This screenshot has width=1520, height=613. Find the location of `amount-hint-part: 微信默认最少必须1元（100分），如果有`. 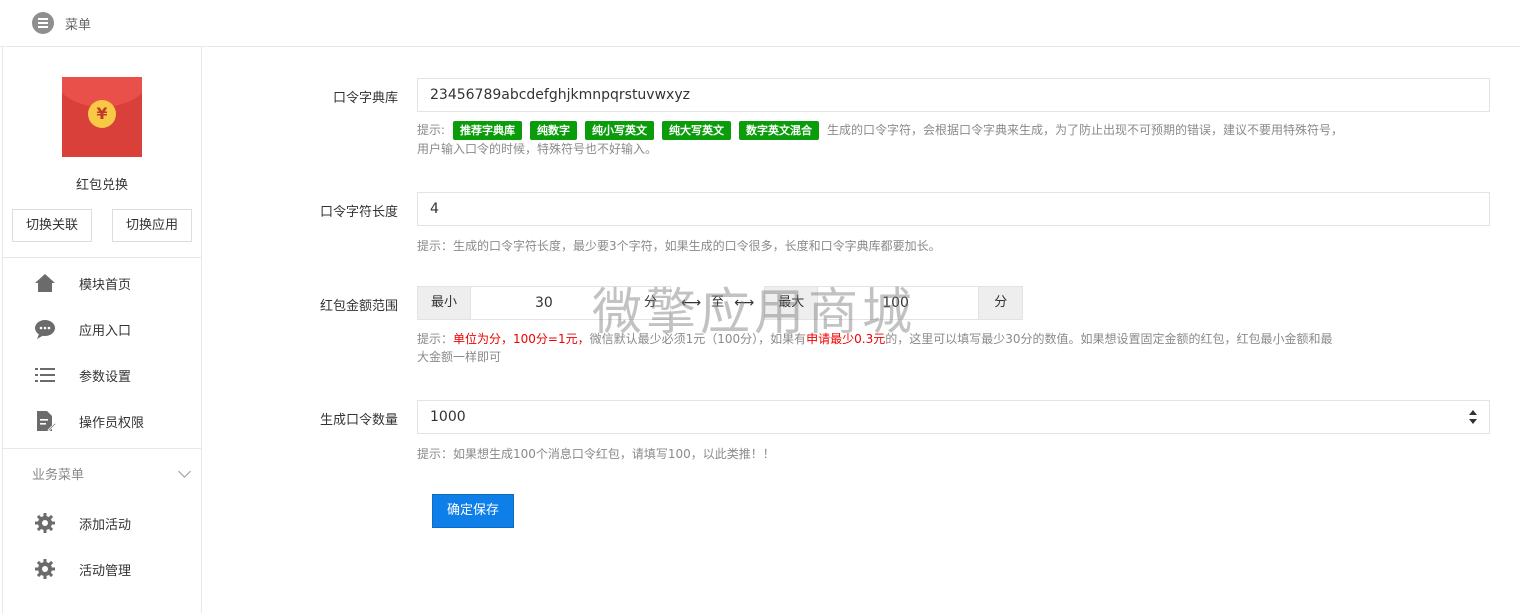

amount-hint-part: 微信默认最少必须1元（100分），如果有 is located at coordinates (698, 339).